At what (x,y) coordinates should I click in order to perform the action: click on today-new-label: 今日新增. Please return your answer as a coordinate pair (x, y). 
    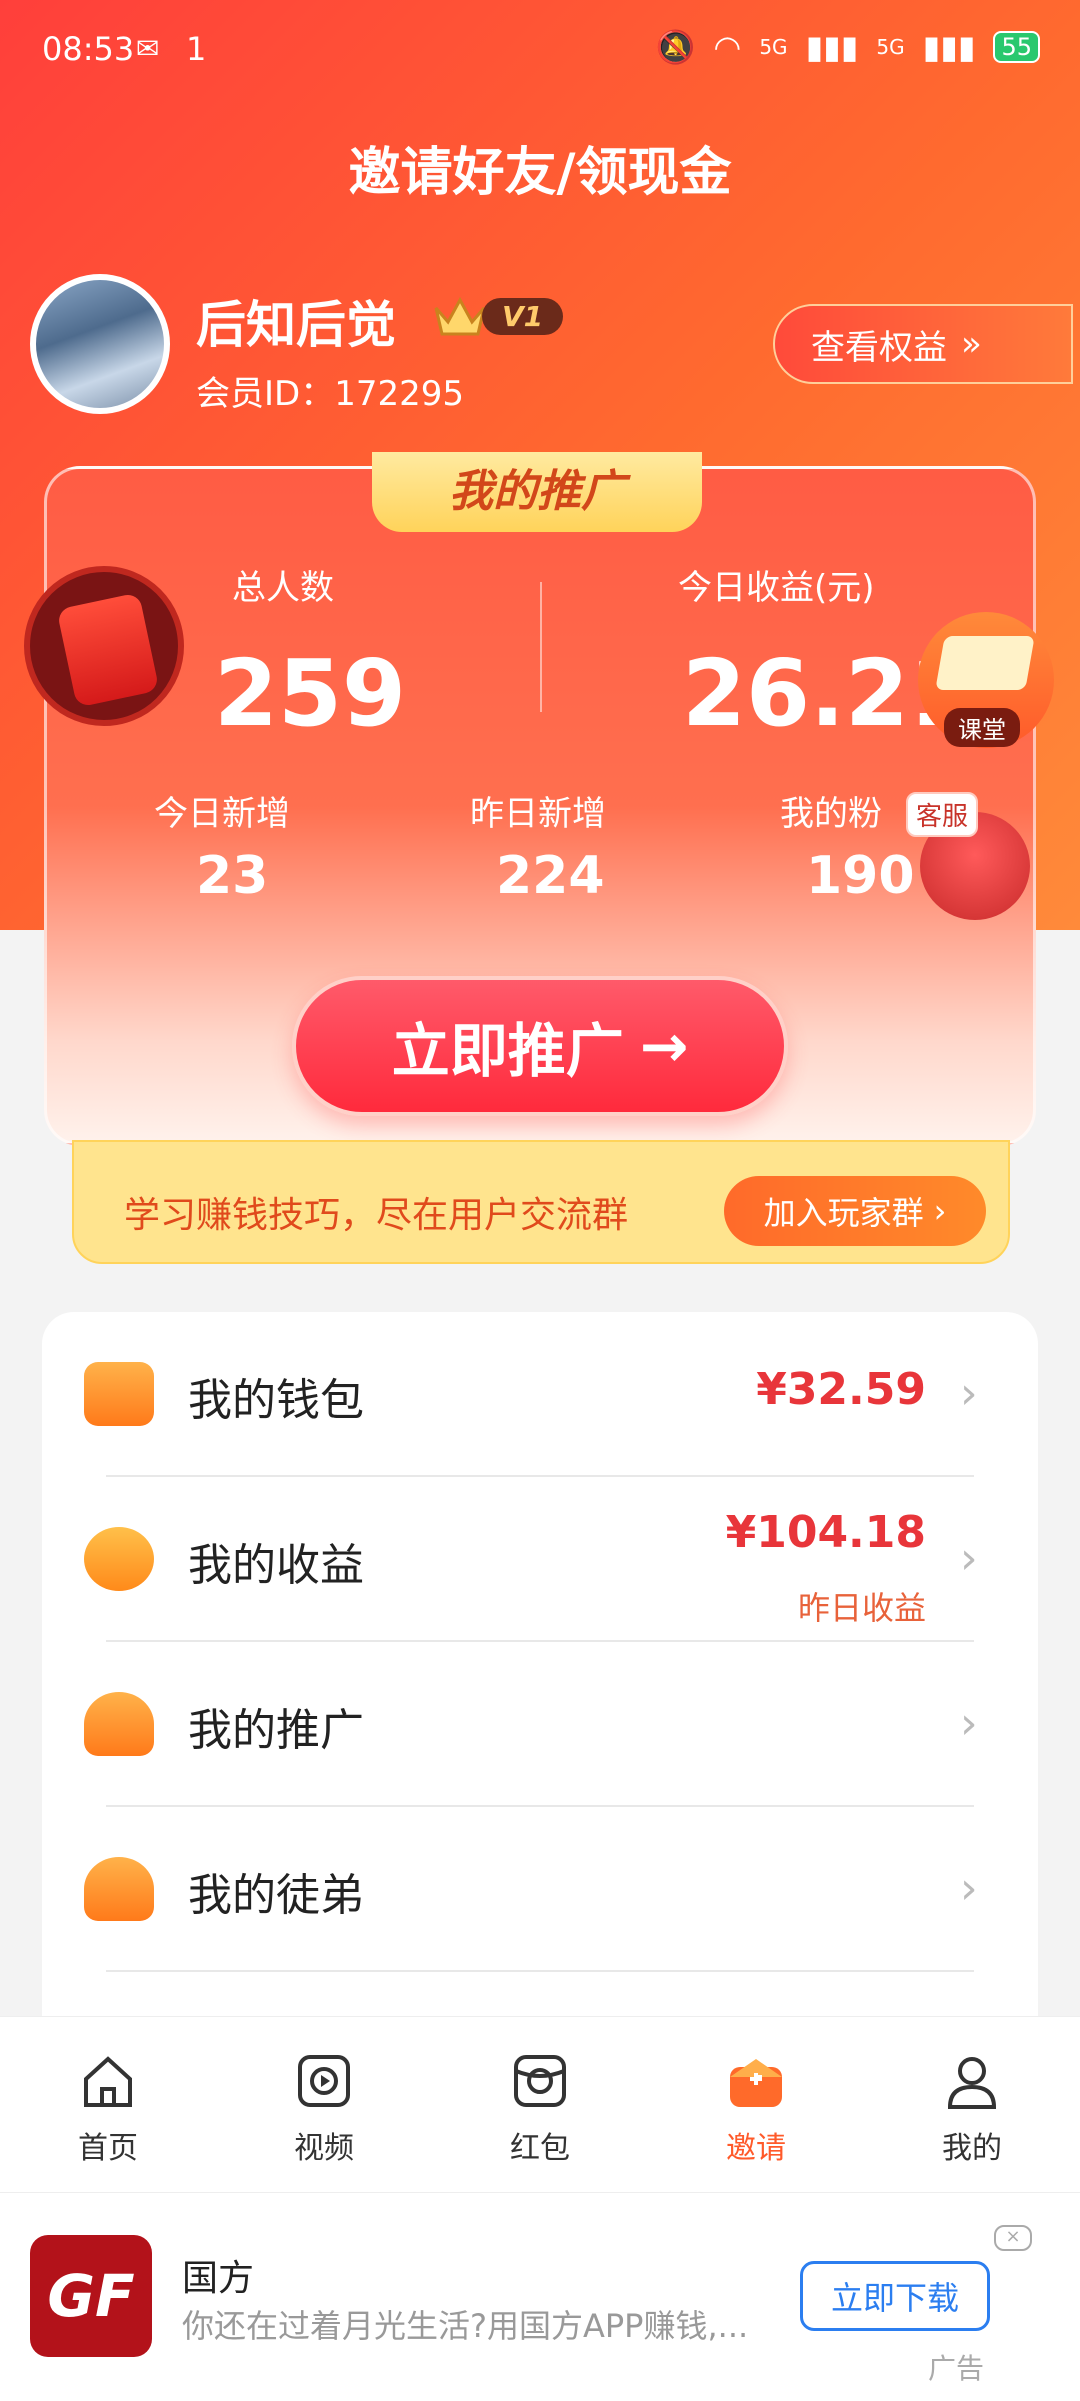
    Looking at the image, I should click on (222, 814).